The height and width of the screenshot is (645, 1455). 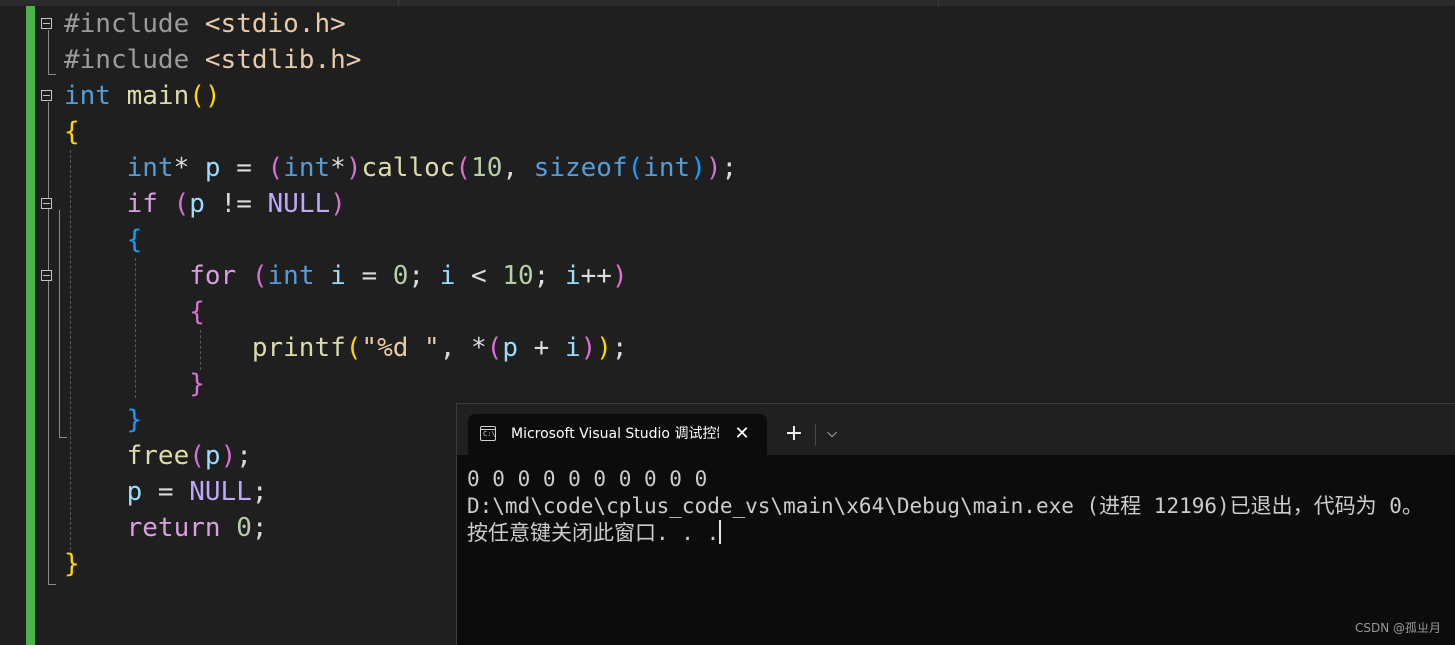 I want to click on console-titlebar: C:\ Microsoft Visual Studio 调试控制台 ✕ + ⌵, so click(x=956, y=429).